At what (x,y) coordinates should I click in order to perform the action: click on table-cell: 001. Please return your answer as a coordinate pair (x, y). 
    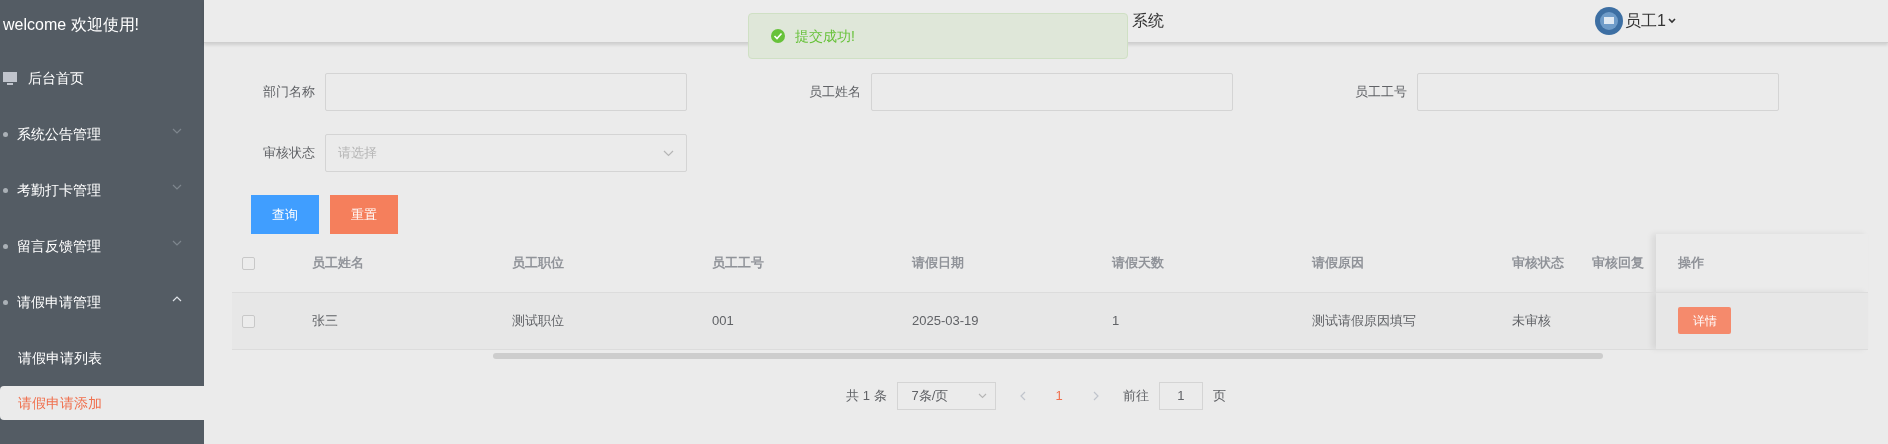
    Looking at the image, I should click on (723, 320).